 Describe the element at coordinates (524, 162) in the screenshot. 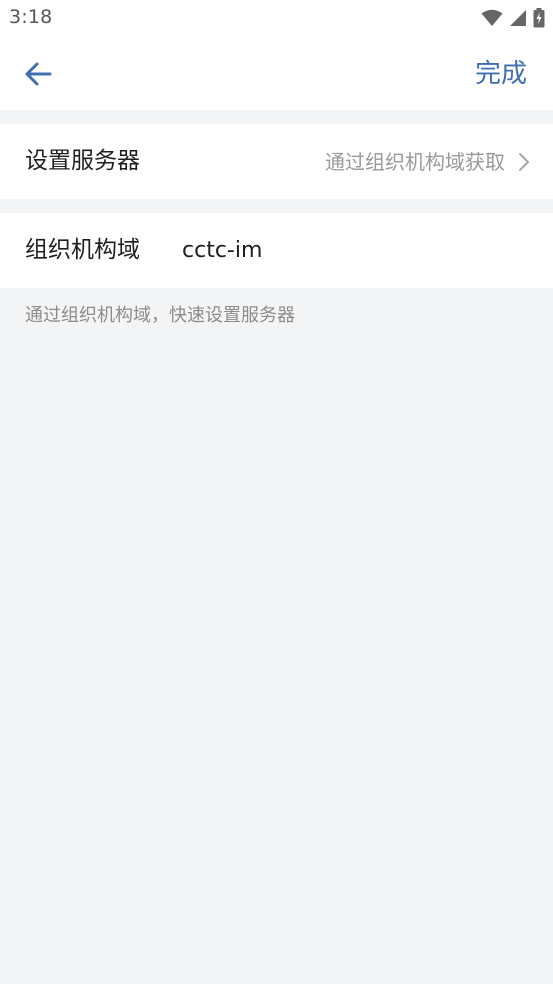

I see `chevron-right-icon` at that location.